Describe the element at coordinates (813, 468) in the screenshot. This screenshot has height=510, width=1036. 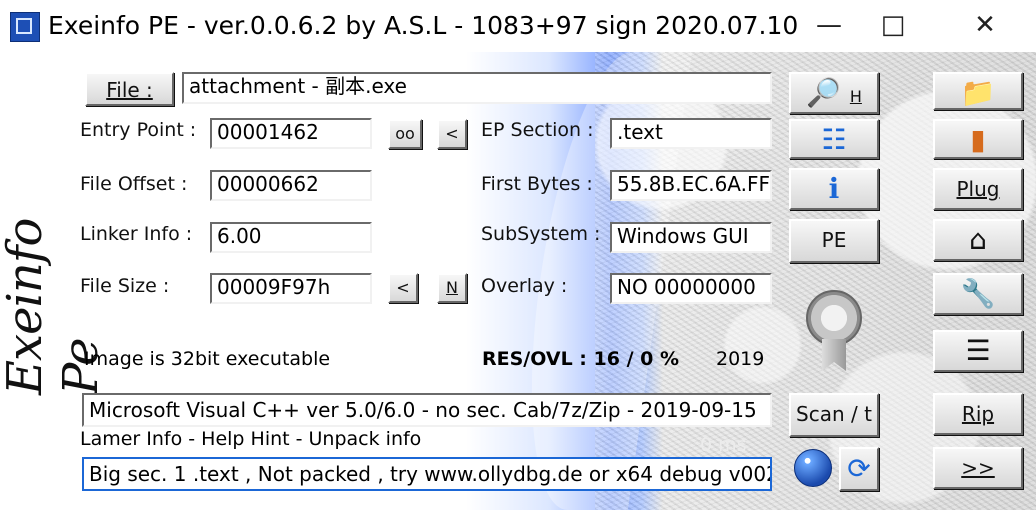
I see `globe-icon` at that location.